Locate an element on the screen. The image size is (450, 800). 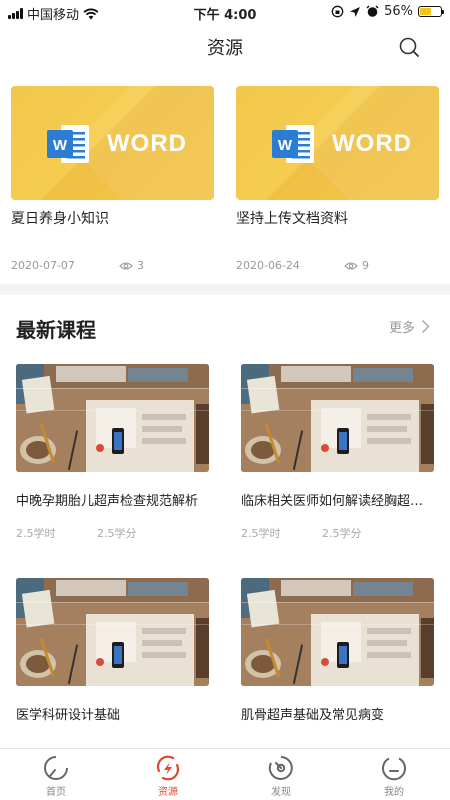
resource-title: 坚持上传文档资料 is located at coordinates (337, 218).